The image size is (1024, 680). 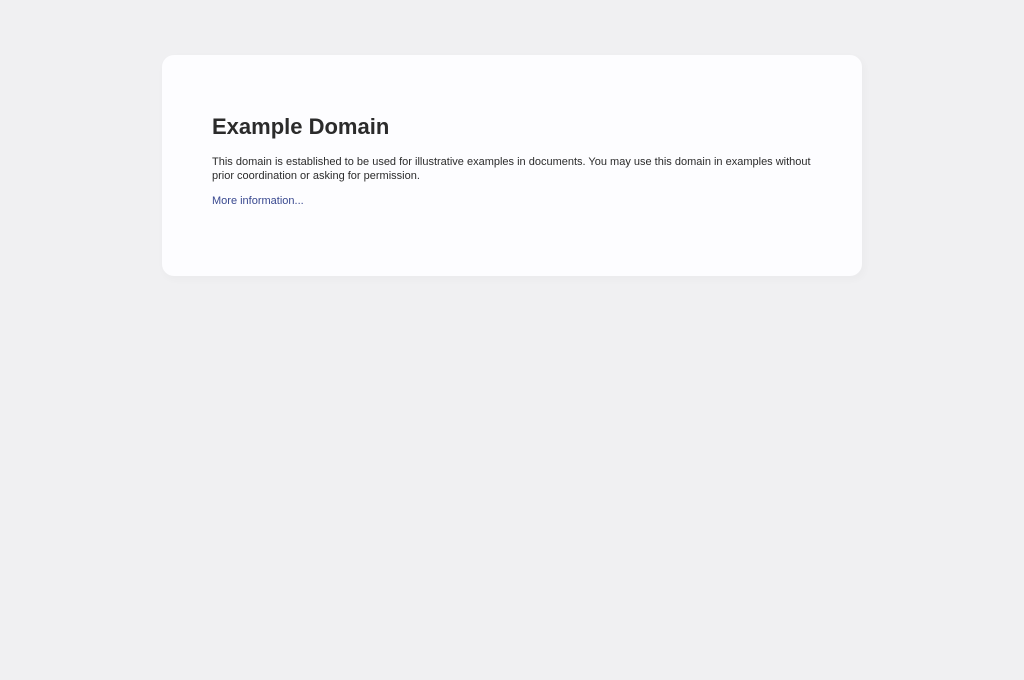 I want to click on page-title: Example Domain, so click(x=301, y=126).